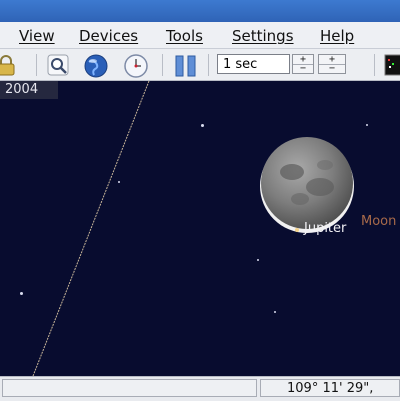 Image resolution: width=400 pixels, height=401 pixels. Describe the element at coordinates (307, 185) in the screenshot. I see `moon-icon` at that location.